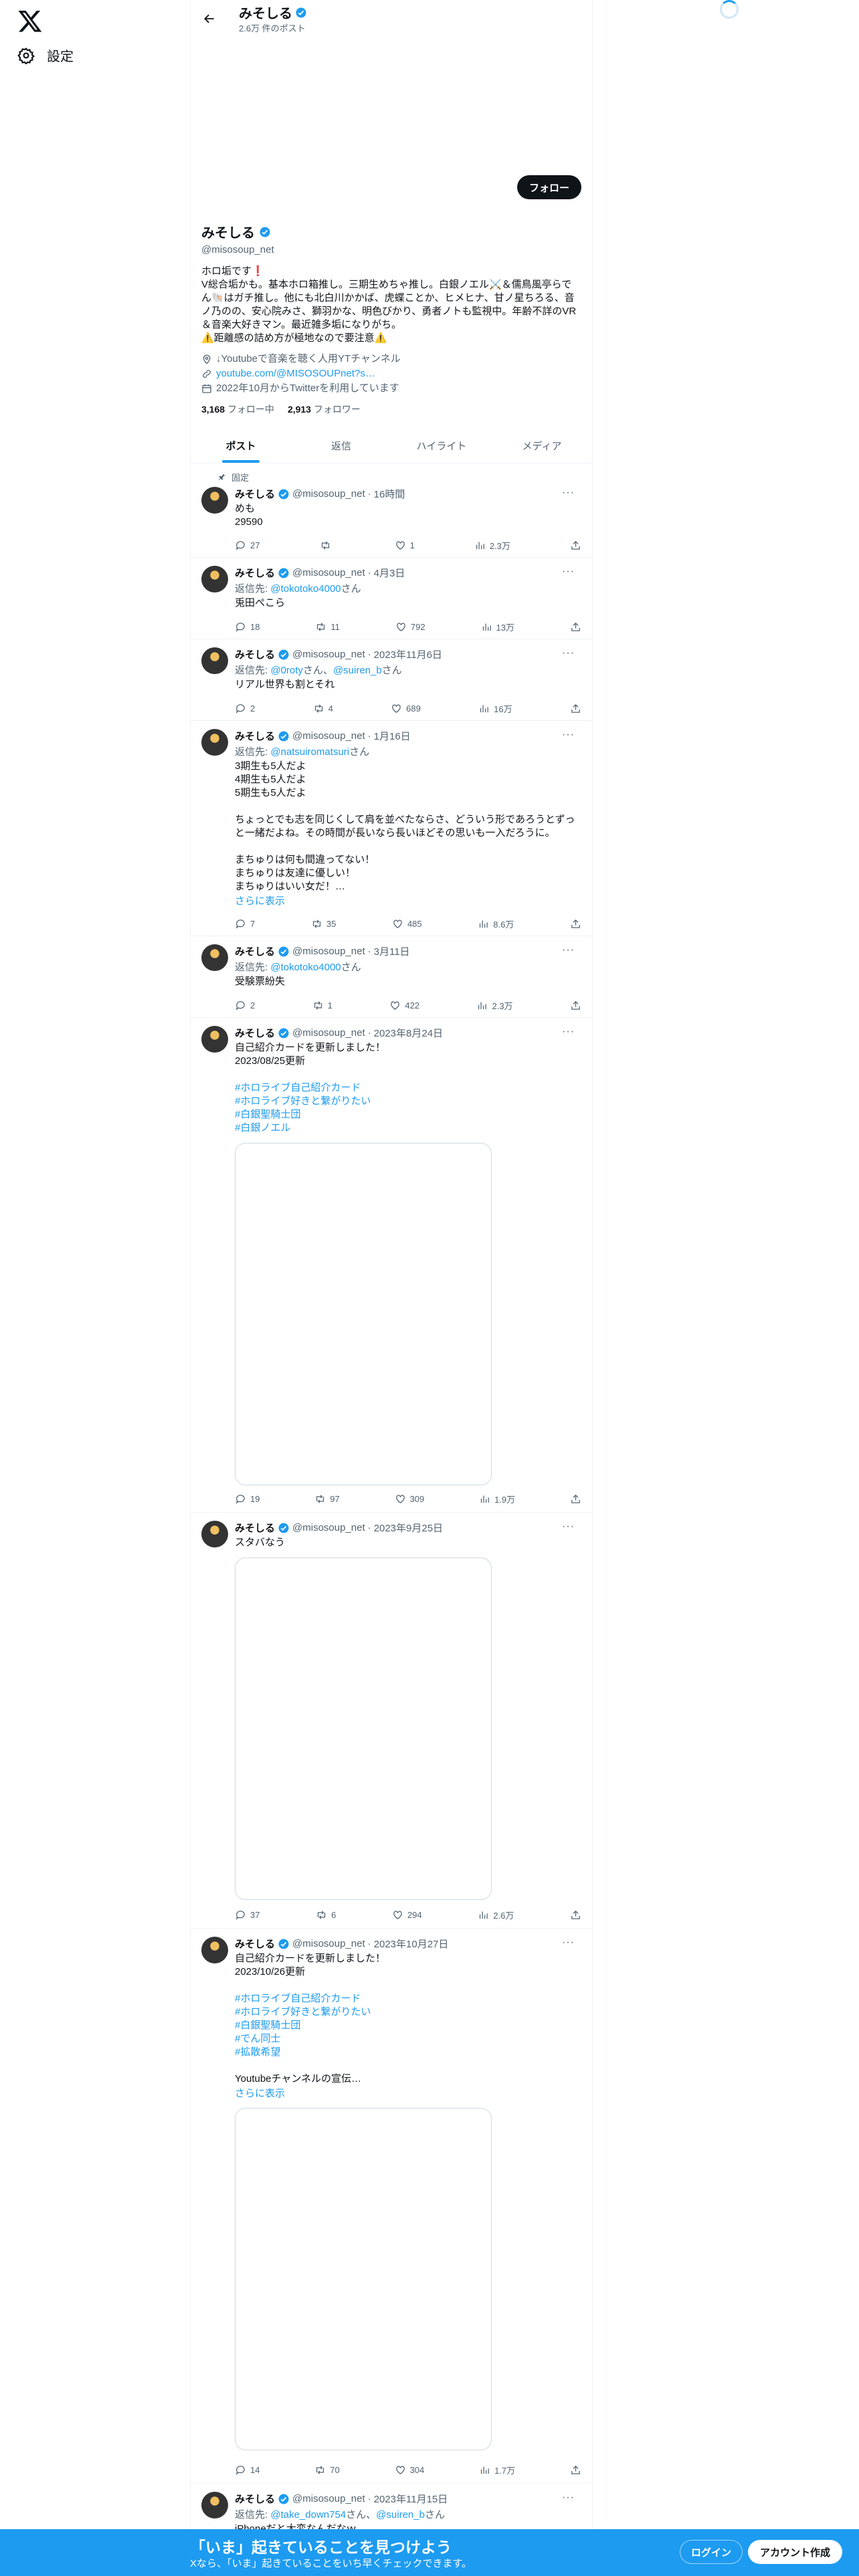 This screenshot has width=859, height=2576. Describe the element at coordinates (308, 2514) in the screenshot. I see `reply-mention: @take_down754` at that location.